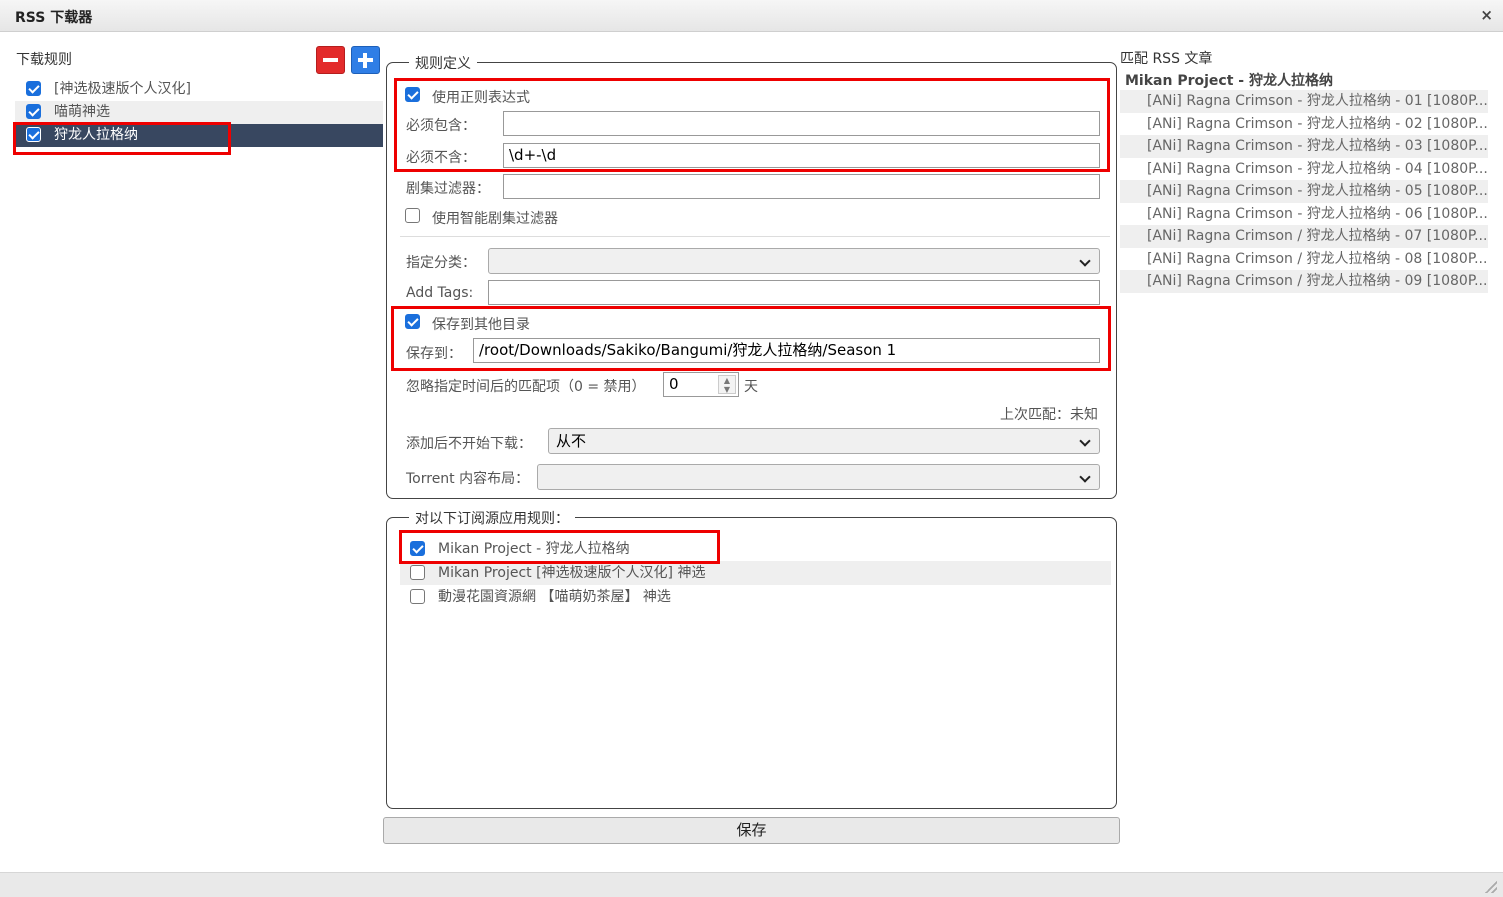  Describe the element at coordinates (492, 518) in the screenshot. I see `feeds-legend: 对以下订阅源应用规则：` at that location.